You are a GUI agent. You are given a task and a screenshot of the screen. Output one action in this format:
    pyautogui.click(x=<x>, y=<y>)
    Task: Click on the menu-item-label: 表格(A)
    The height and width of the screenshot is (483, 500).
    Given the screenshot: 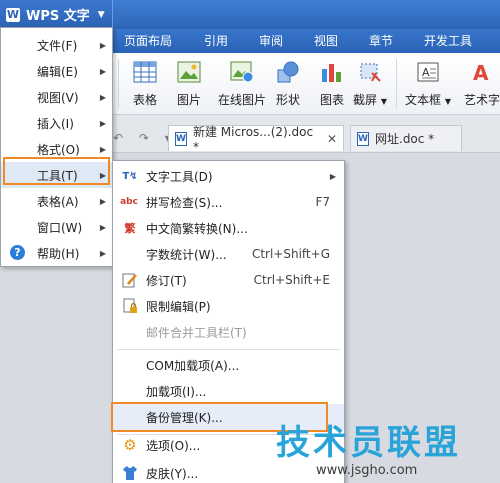 What is the action you would take?
    pyautogui.click(x=58, y=201)
    